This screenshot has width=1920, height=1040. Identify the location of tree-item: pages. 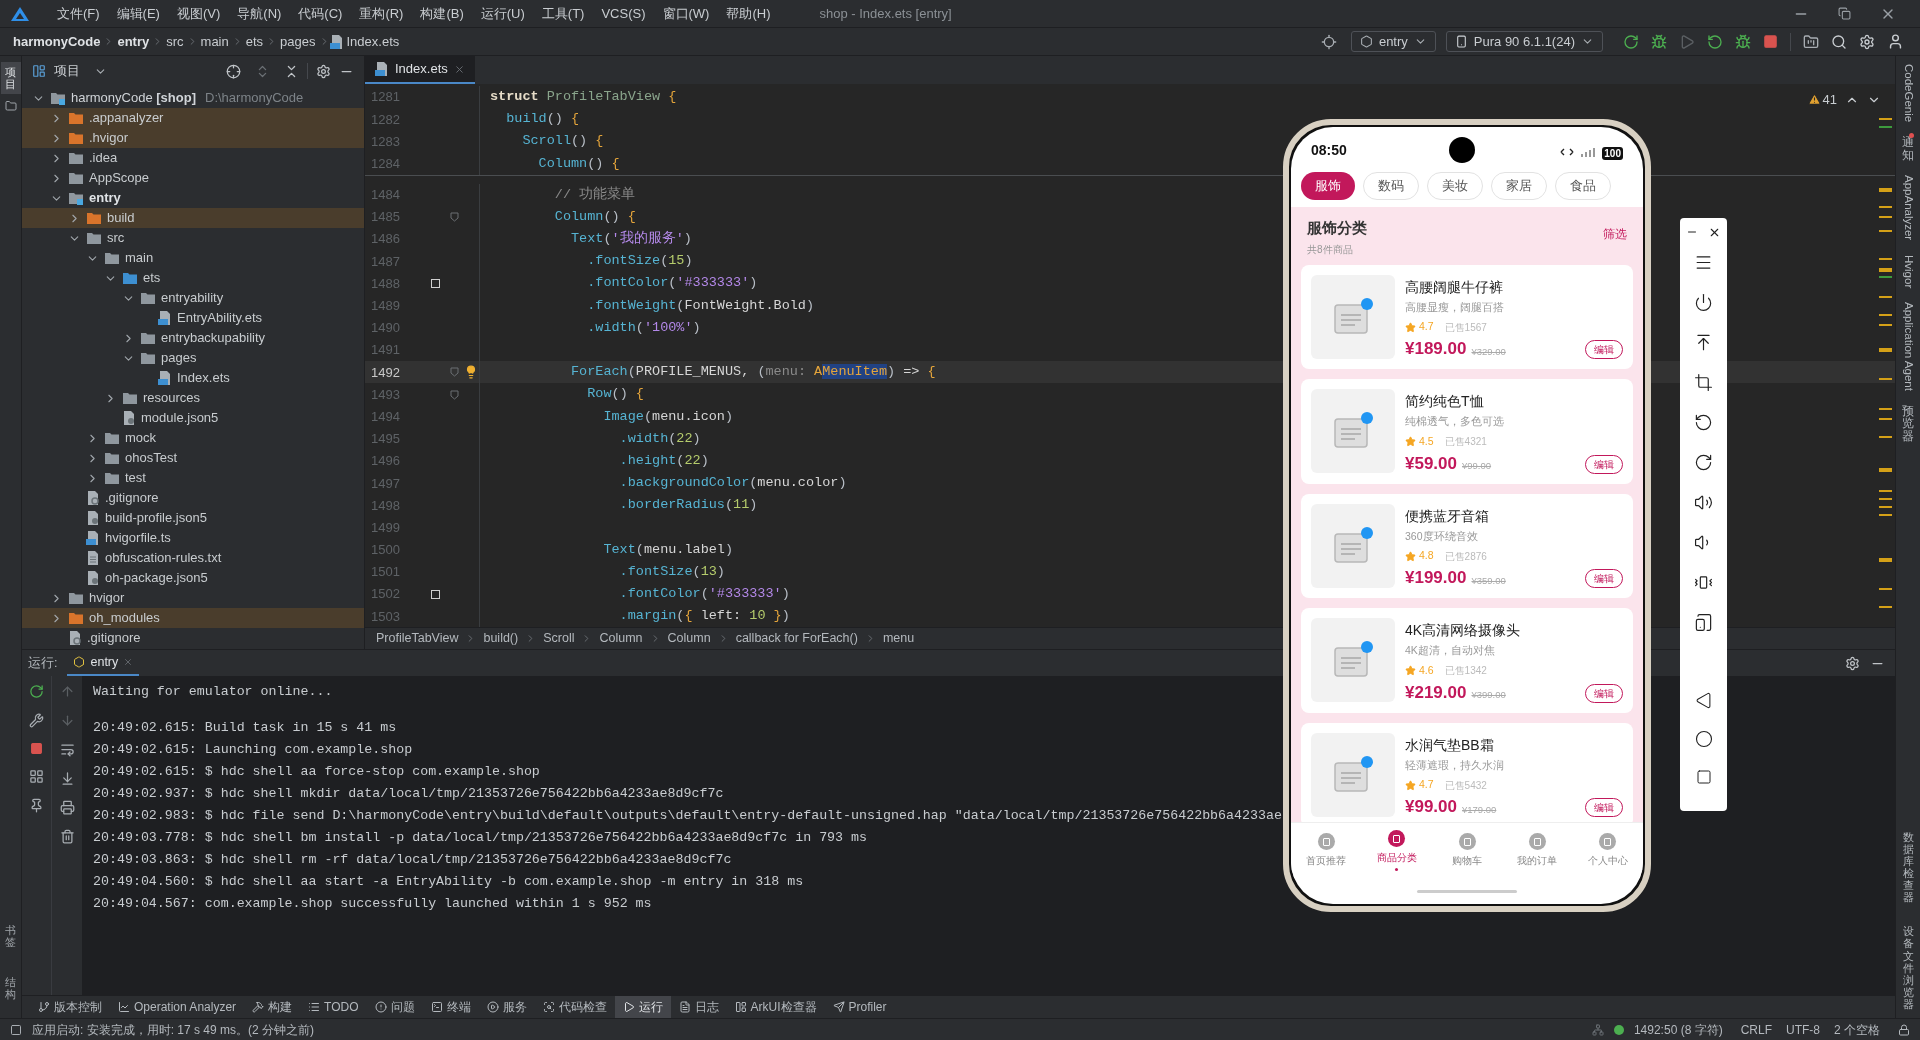
(193, 358).